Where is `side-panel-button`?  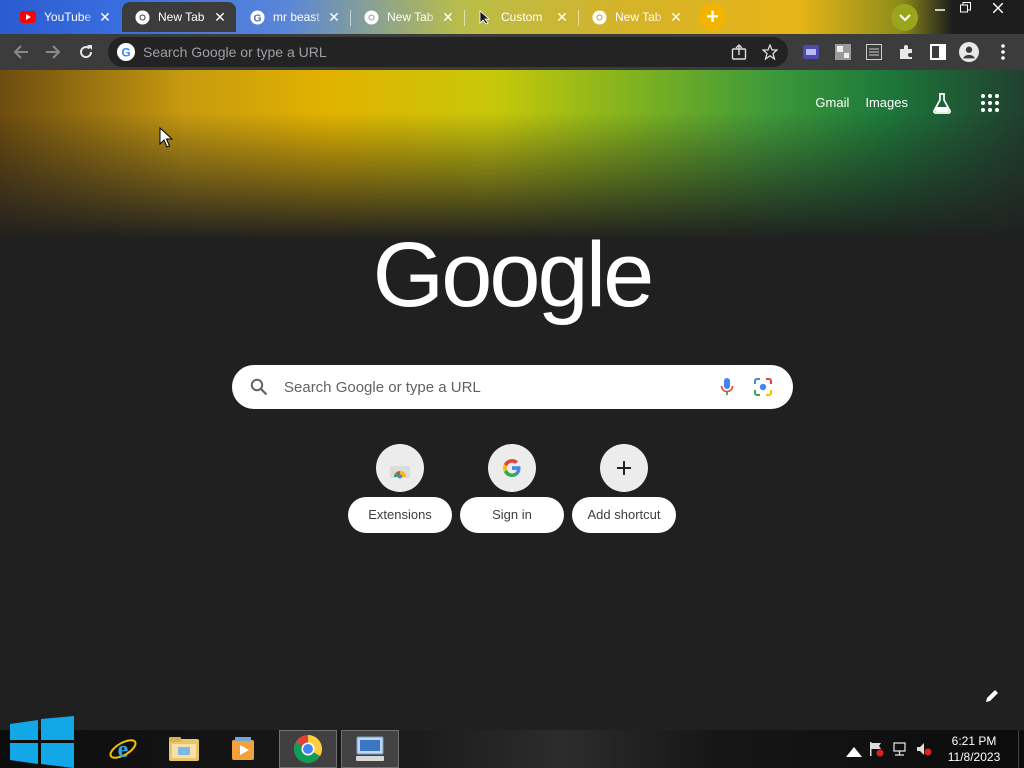 side-panel-button is located at coordinates (938, 52).